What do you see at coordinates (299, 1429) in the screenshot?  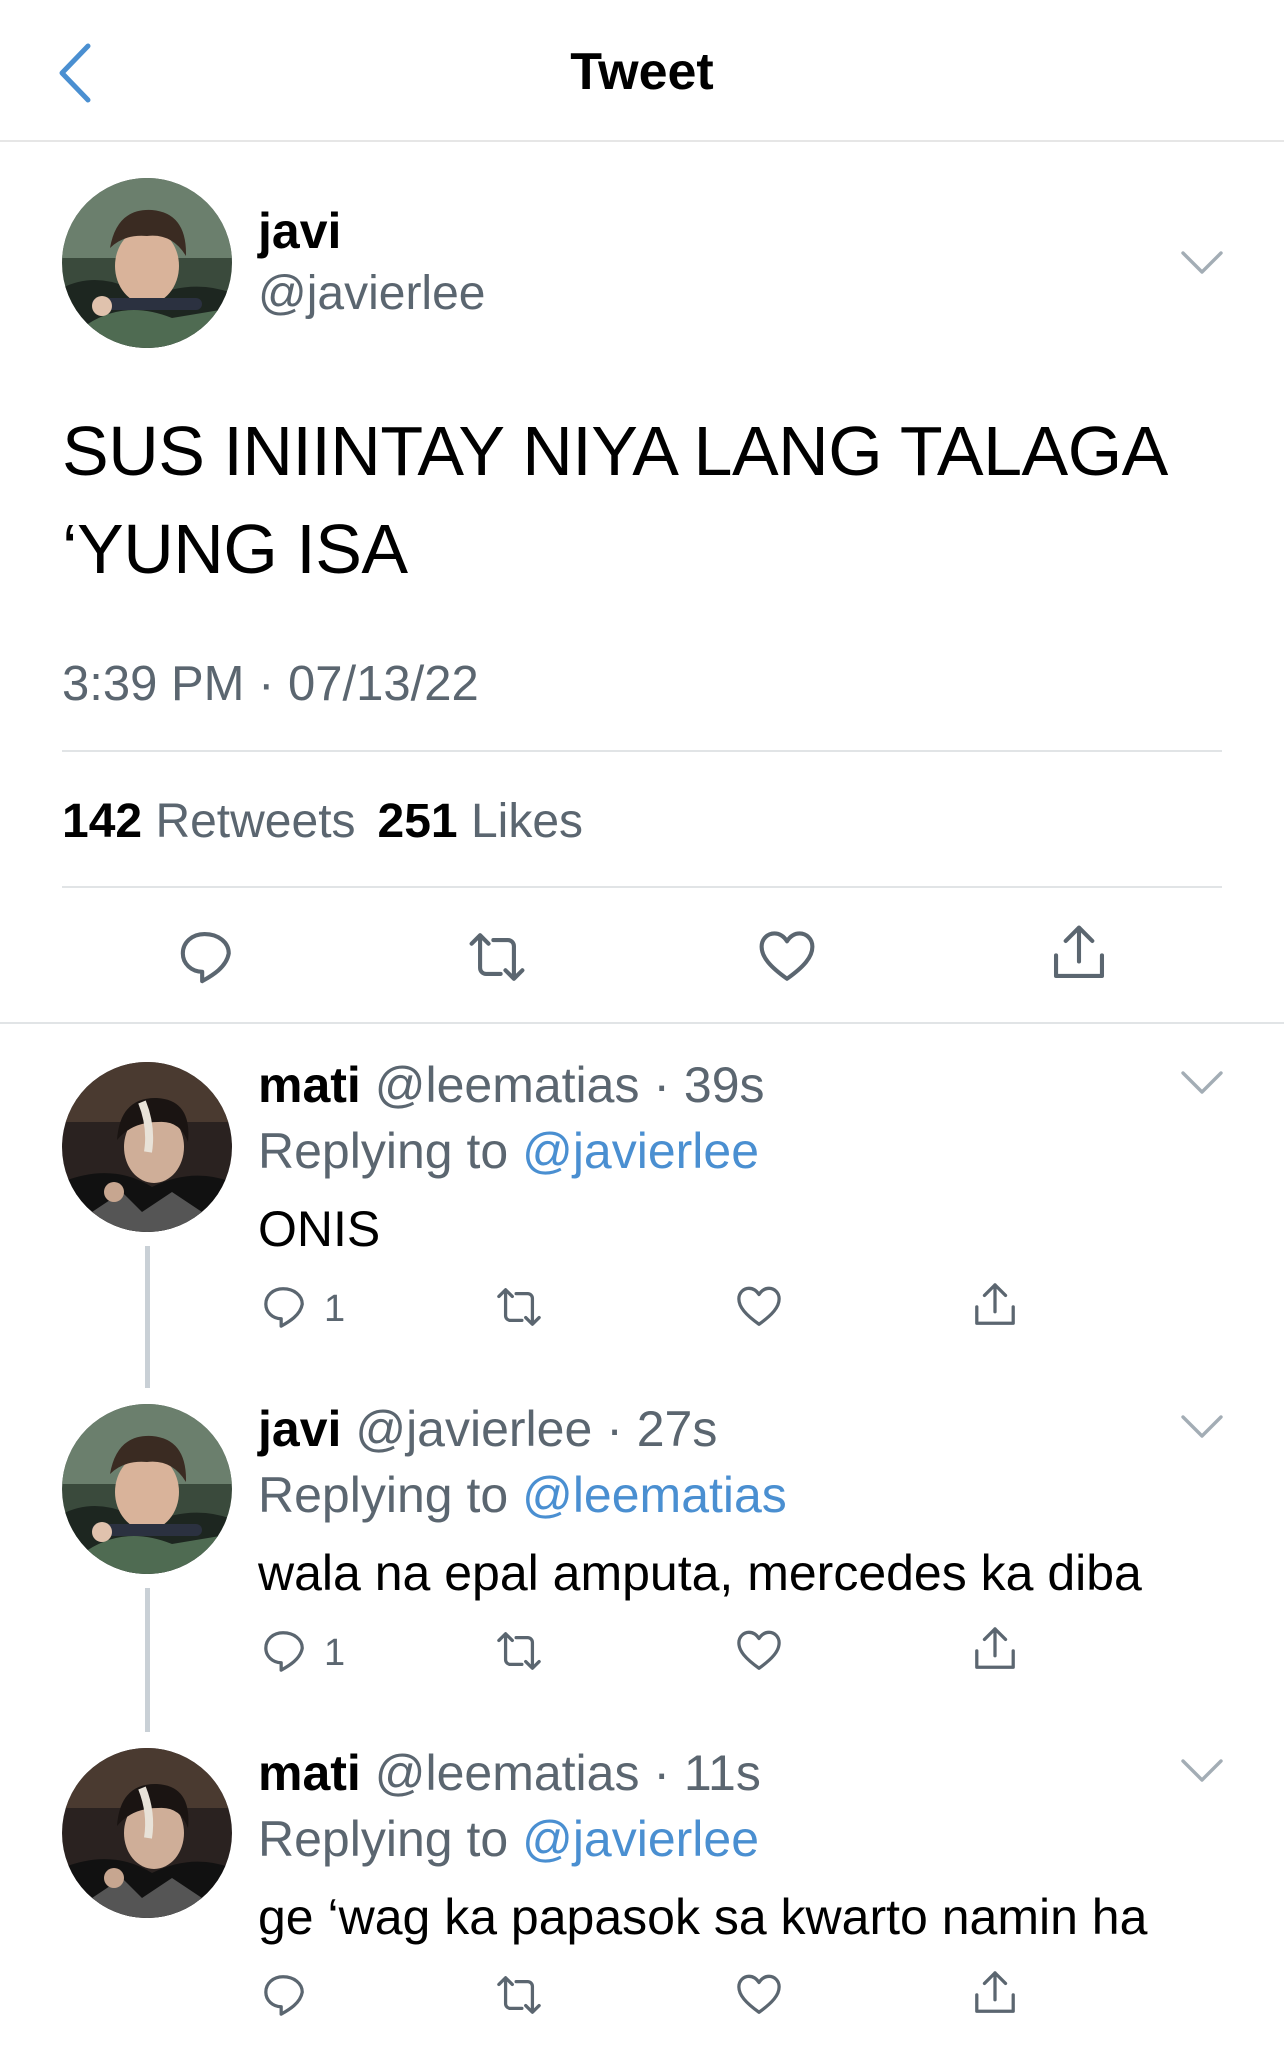 I see `reply-author-name: javi` at bounding box center [299, 1429].